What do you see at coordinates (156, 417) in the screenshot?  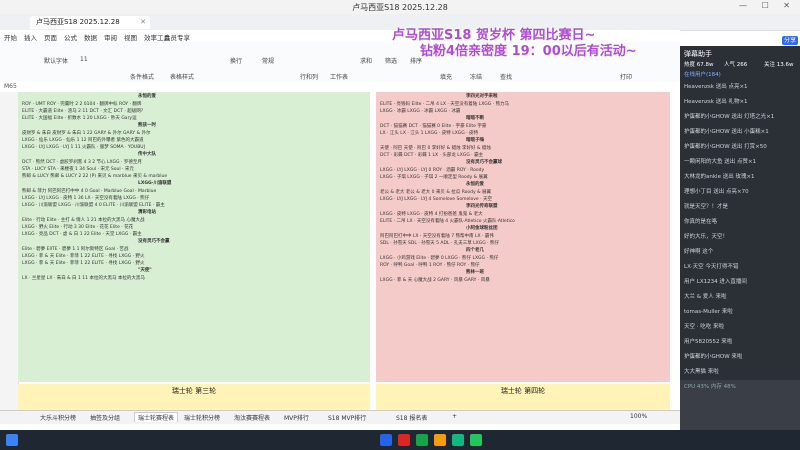 I see `sheet-tab: 瑞士轮赛程表` at bounding box center [156, 417].